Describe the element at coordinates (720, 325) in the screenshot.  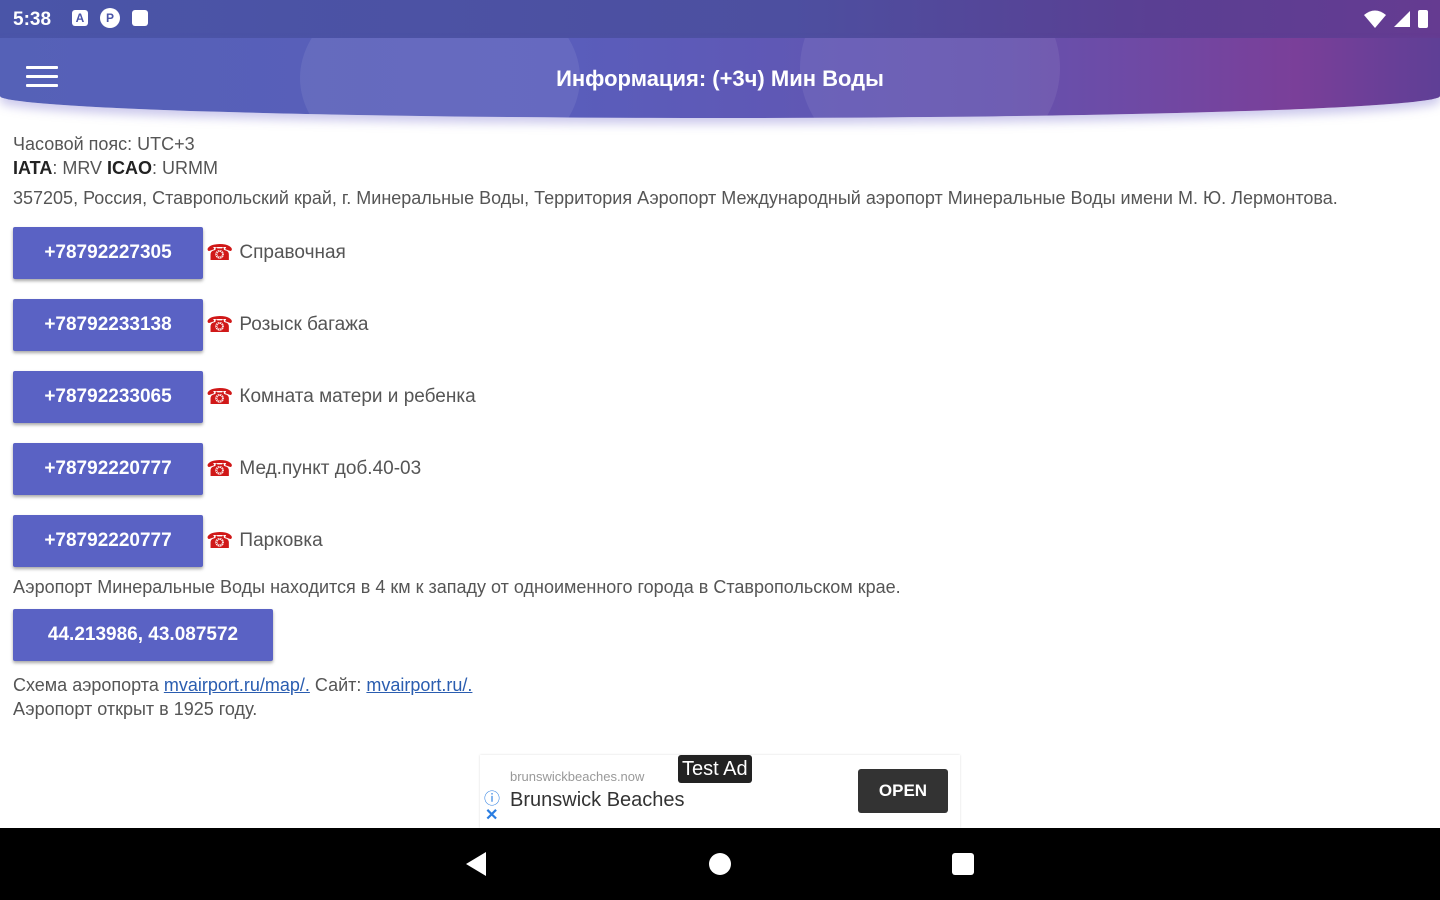
I see `phone-row: +78792233138 ☎ Розыск багажа` at that location.